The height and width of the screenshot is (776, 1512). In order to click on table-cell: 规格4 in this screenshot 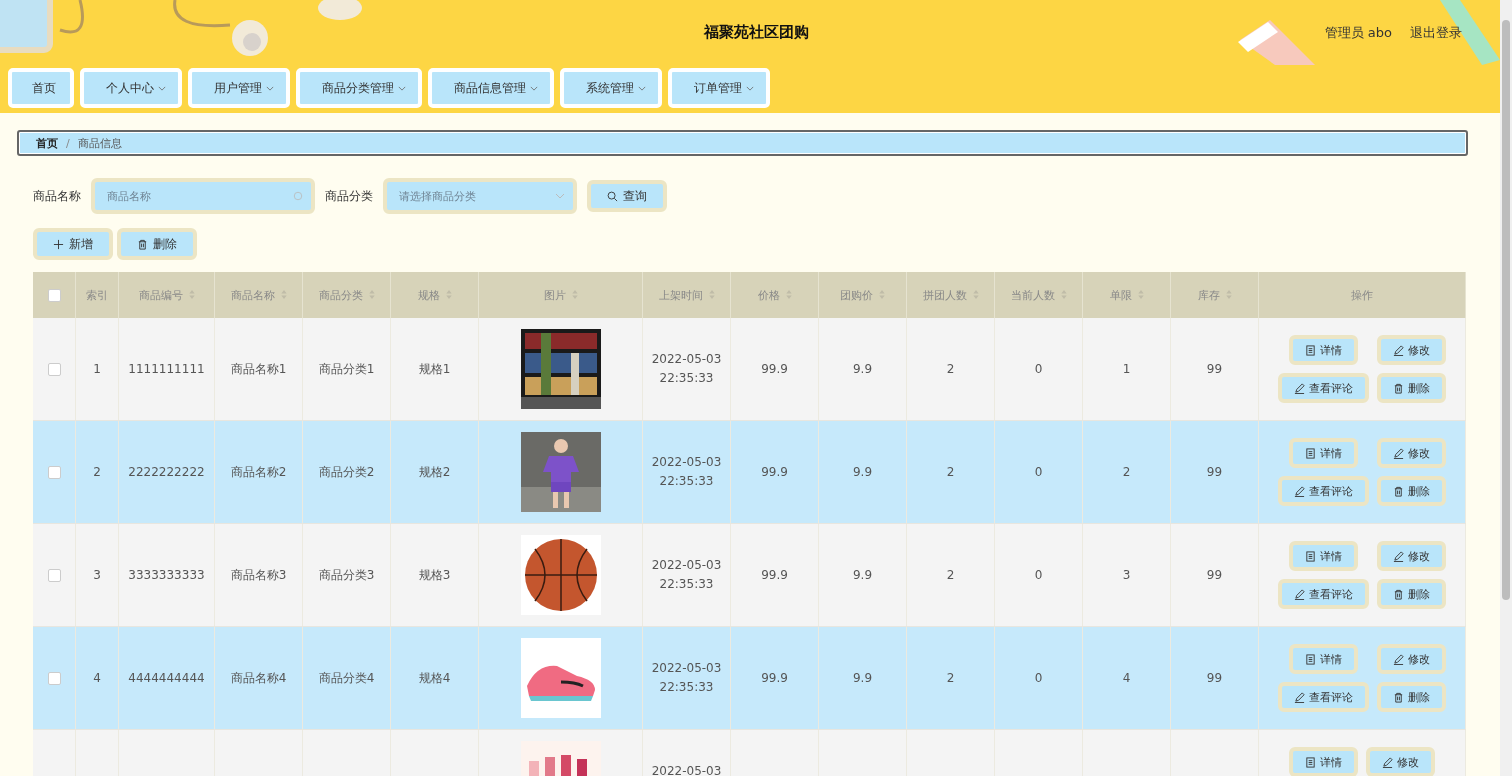, I will do `click(434, 677)`.